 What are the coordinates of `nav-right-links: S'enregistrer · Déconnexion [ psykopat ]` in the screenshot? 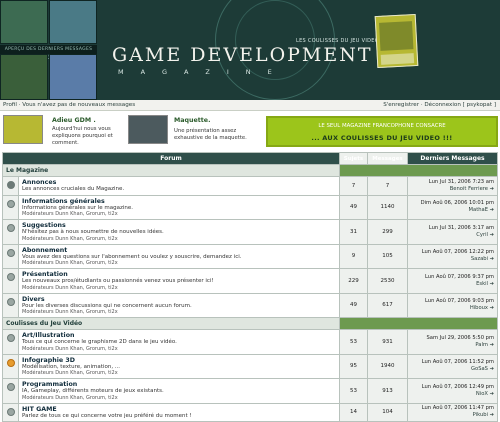 It's located at (439, 105).